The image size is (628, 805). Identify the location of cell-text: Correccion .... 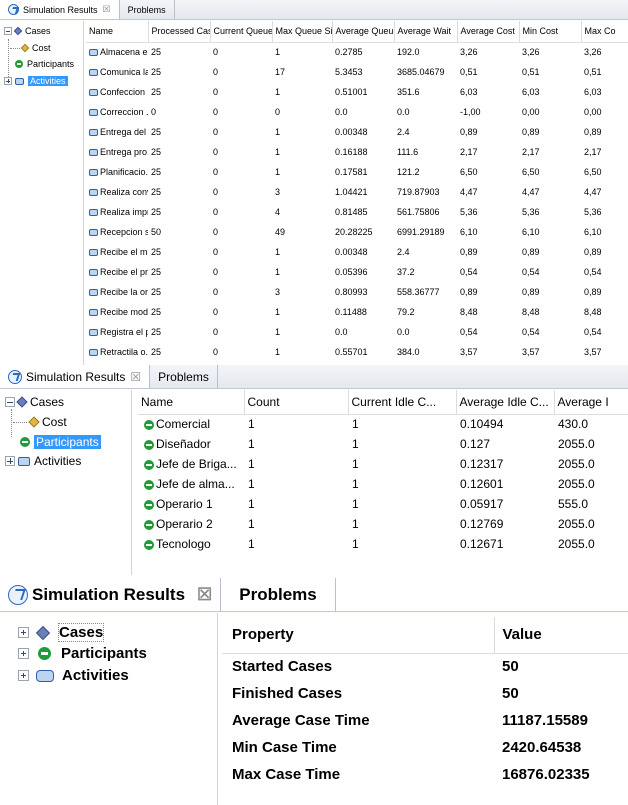
(124, 112).